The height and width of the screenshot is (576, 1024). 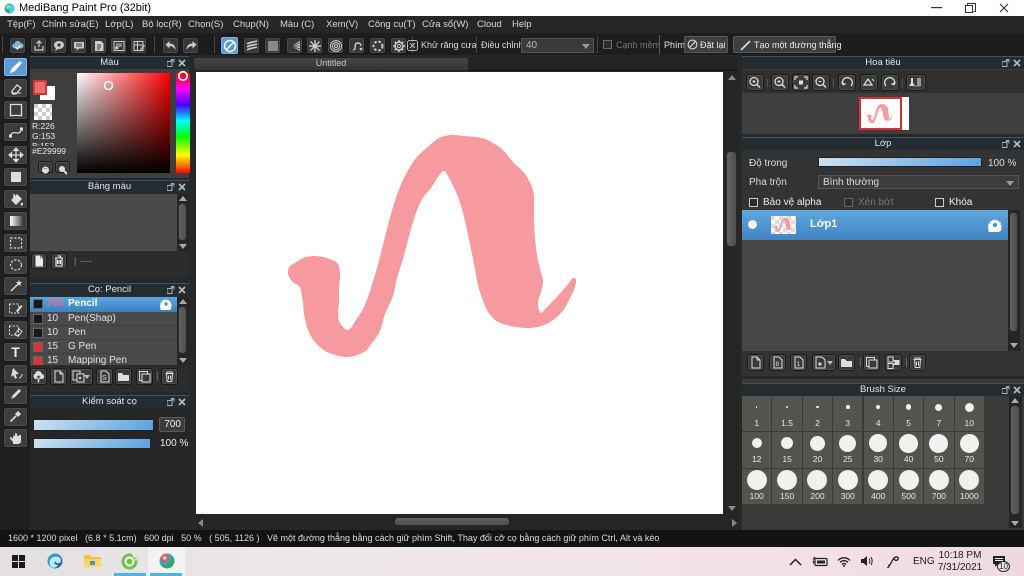 What do you see at coordinates (778, 364) in the screenshot?
I see `svg-text: 8` at bounding box center [778, 364].